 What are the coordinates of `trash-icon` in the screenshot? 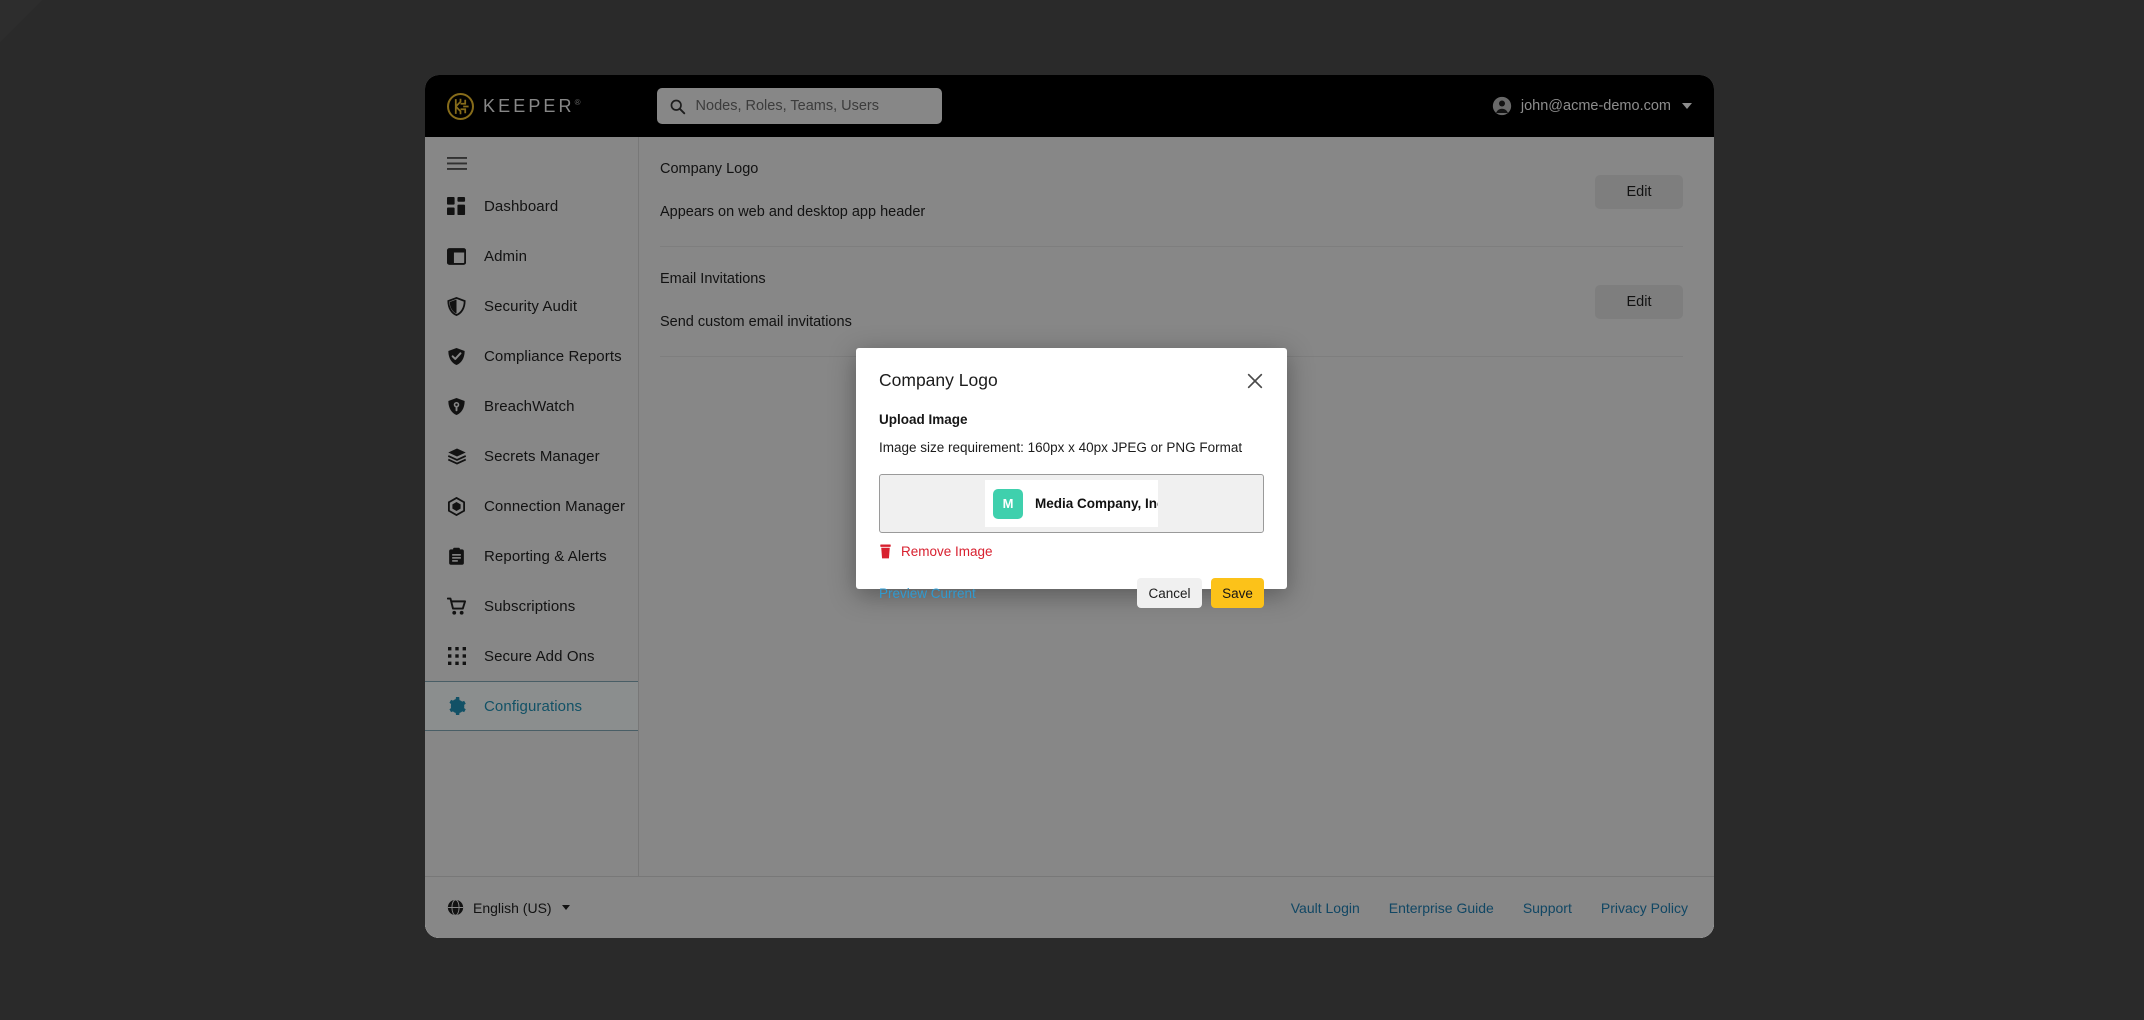 It's located at (885, 551).